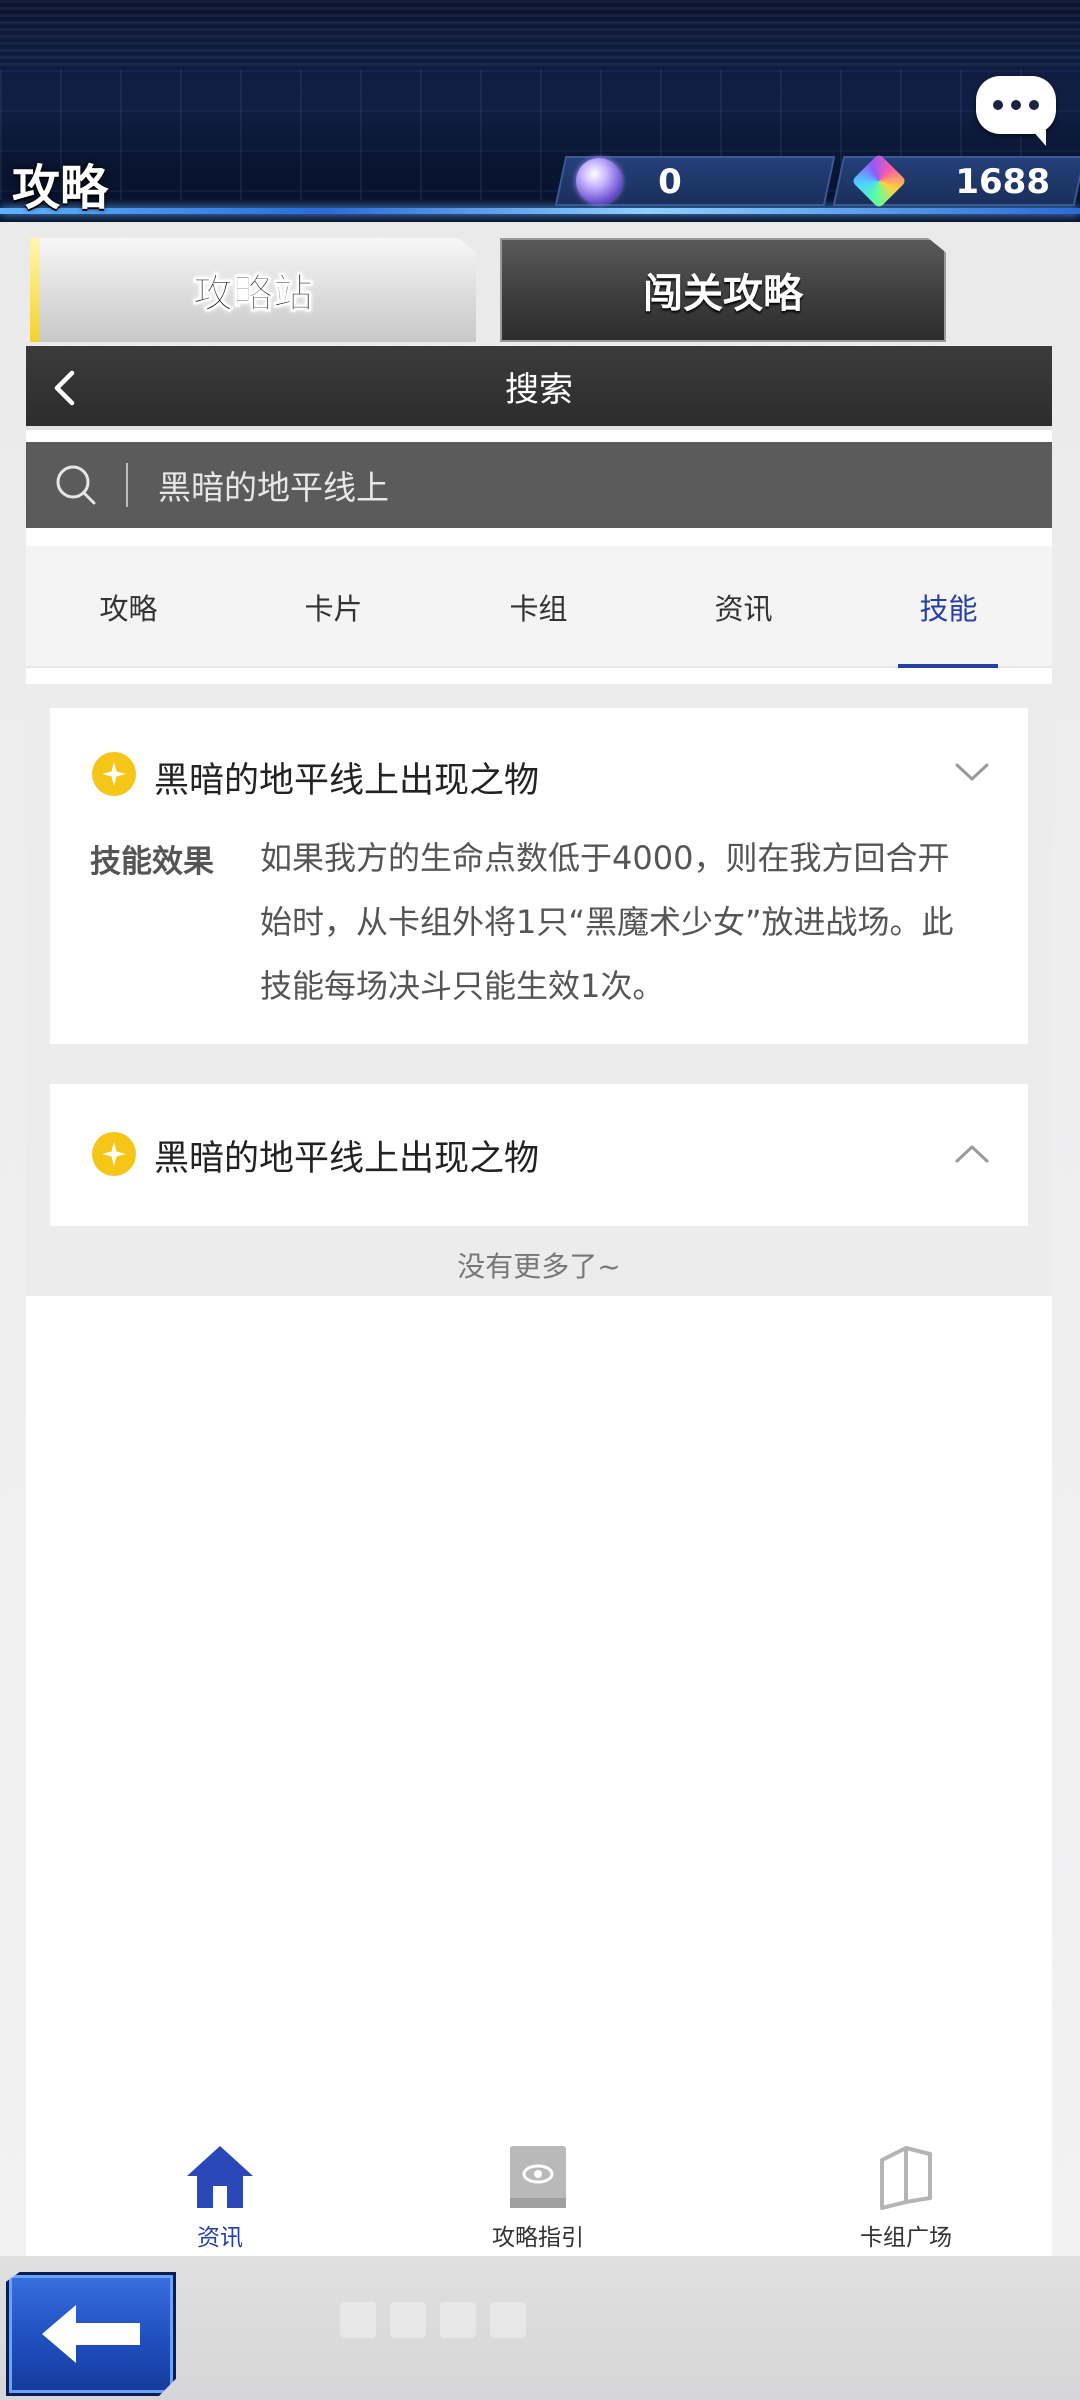 The image size is (1080, 2400). What do you see at coordinates (539, 485) in the screenshot?
I see `search-input: 黑暗的地平线上` at bounding box center [539, 485].